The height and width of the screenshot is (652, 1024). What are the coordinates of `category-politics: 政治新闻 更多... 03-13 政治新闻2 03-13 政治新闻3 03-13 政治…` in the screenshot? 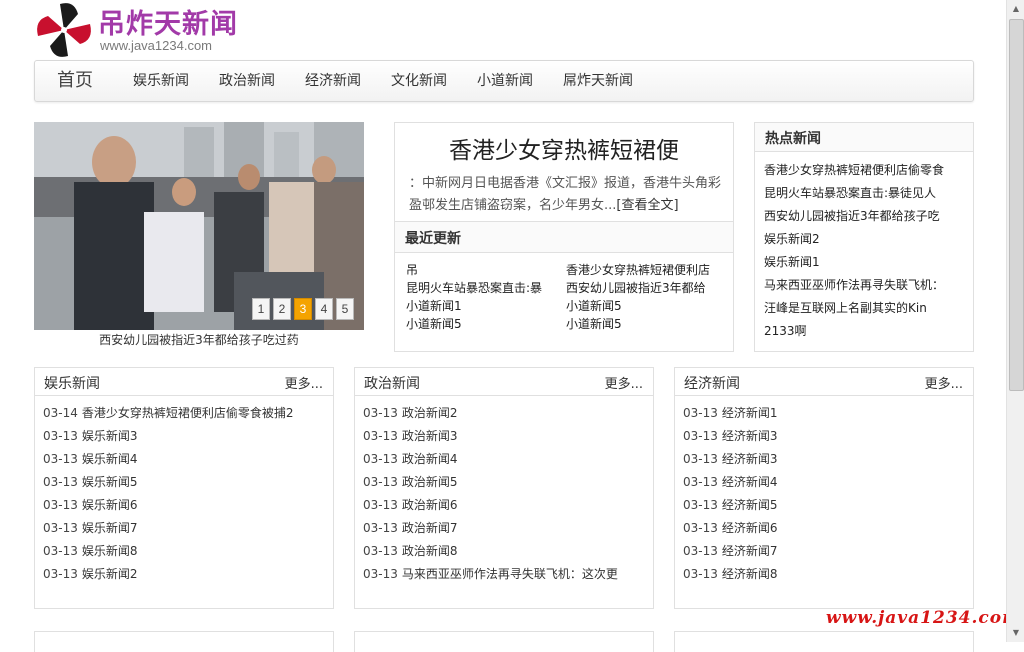 It's located at (504, 488).